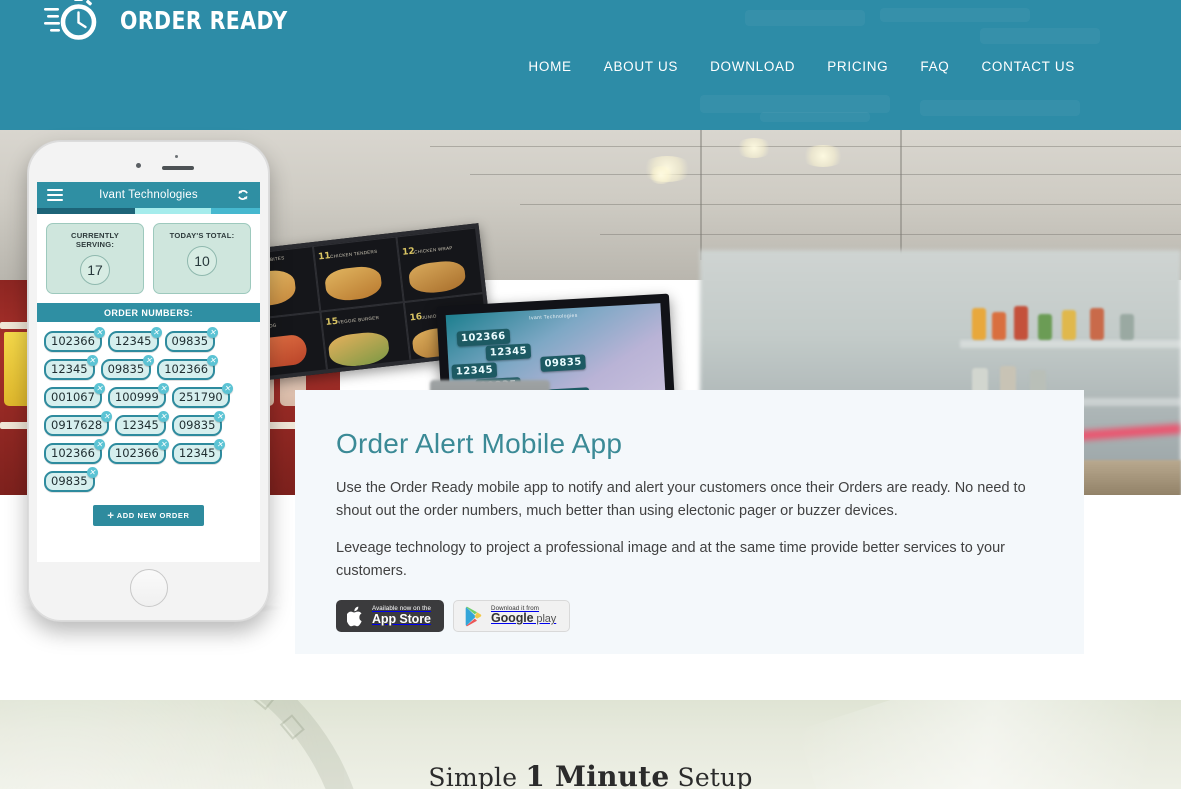 The height and width of the screenshot is (789, 1181). What do you see at coordinates (549, 66) in the screenshot?
I see `nav-item-home: HOME` at bounding box center [549, 66].